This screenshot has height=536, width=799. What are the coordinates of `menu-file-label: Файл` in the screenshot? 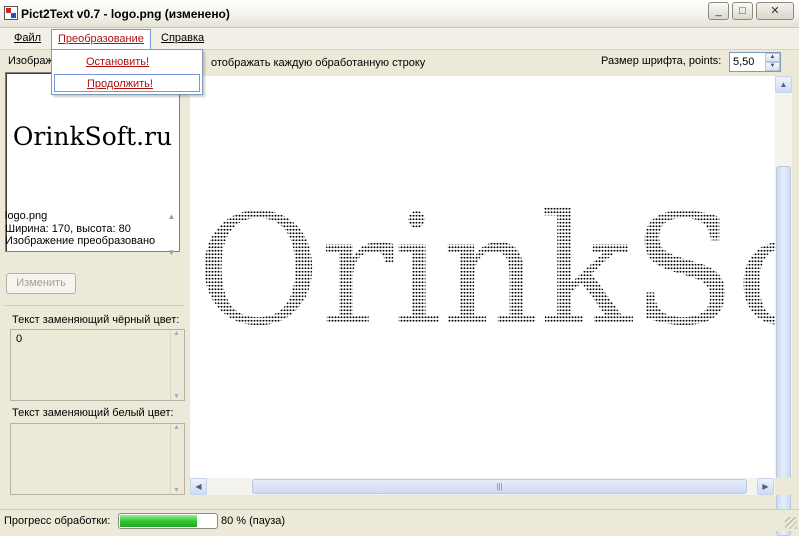 It's located at (28, 38).